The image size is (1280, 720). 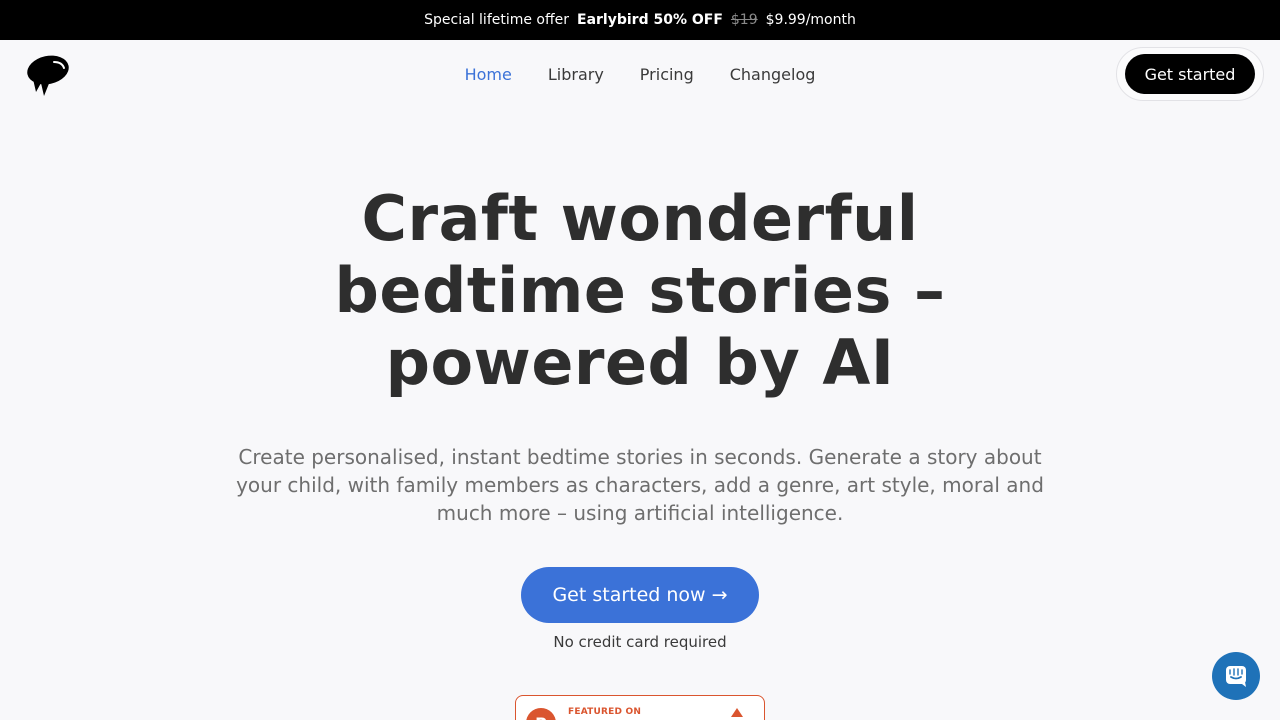 I want to click on promo-old-price: $19, so click(x=744, y=20).